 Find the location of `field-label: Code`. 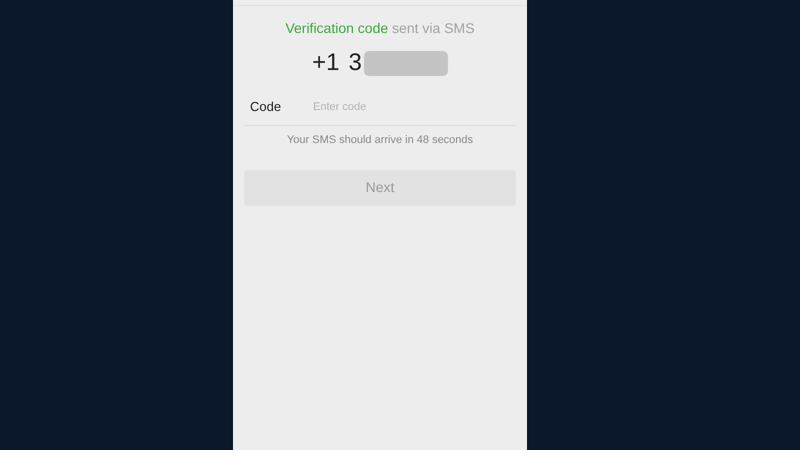

field-label: Code is located at coordinates (266, 107).